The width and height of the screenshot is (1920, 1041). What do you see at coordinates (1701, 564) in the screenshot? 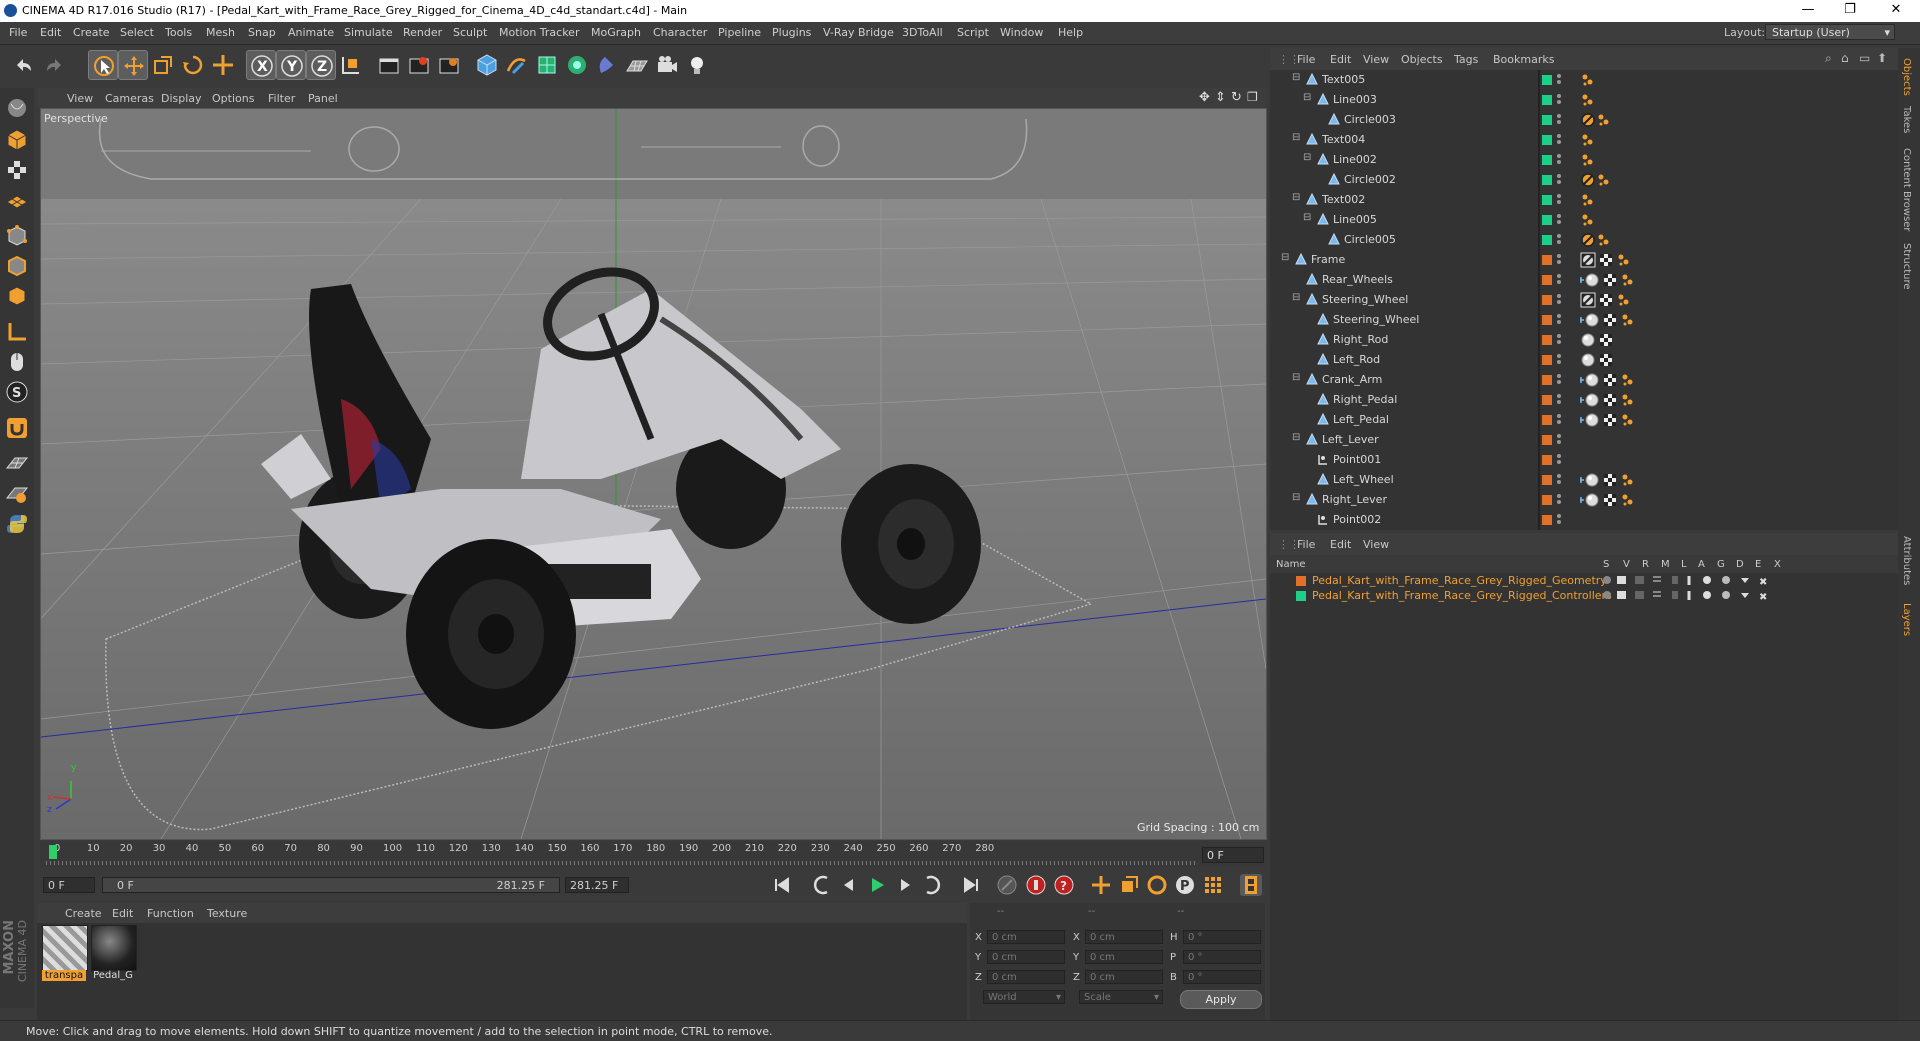
I see `layer-col-animation: A` at bounding box center [1701, 564].